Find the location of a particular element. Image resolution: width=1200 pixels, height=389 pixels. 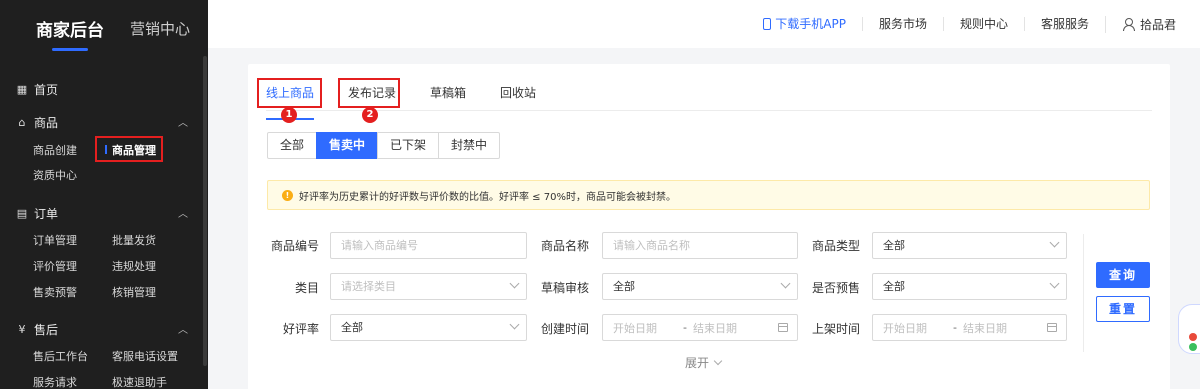

created-start-date: 开始日期 is located at coordinates (635, 328).